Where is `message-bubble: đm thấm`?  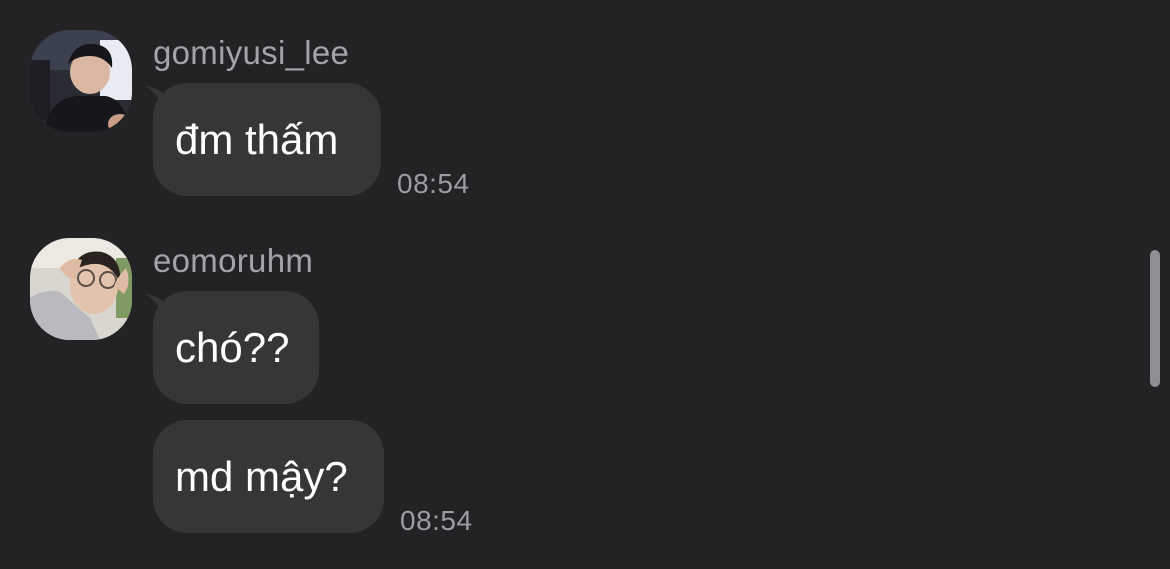 message-bubble: đm thấm is located at coordinates (267, 139).